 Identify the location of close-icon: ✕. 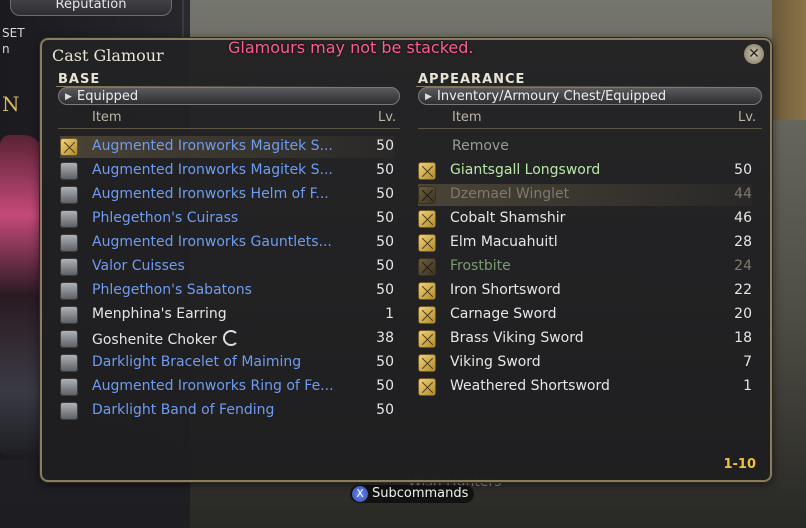
(754, 54).